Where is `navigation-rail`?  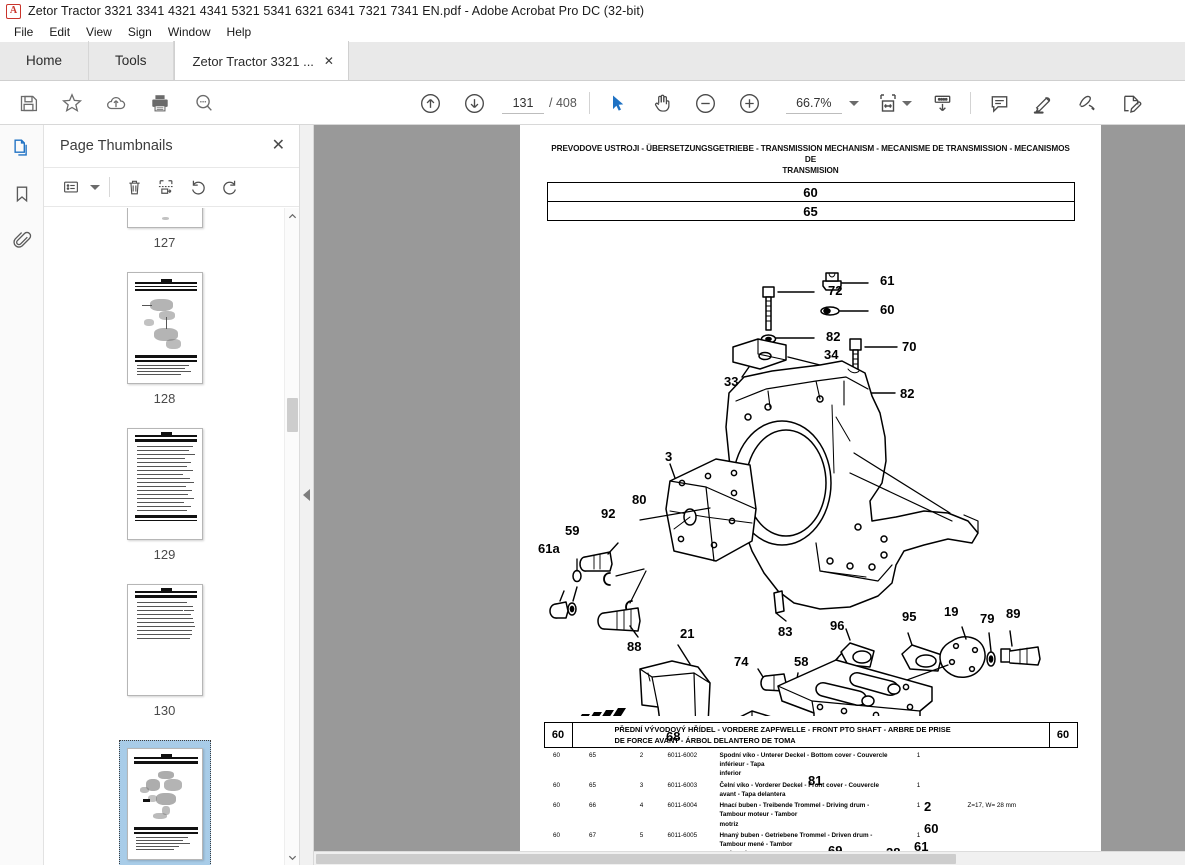 navigation-rail is located at coordinates (22, 495).